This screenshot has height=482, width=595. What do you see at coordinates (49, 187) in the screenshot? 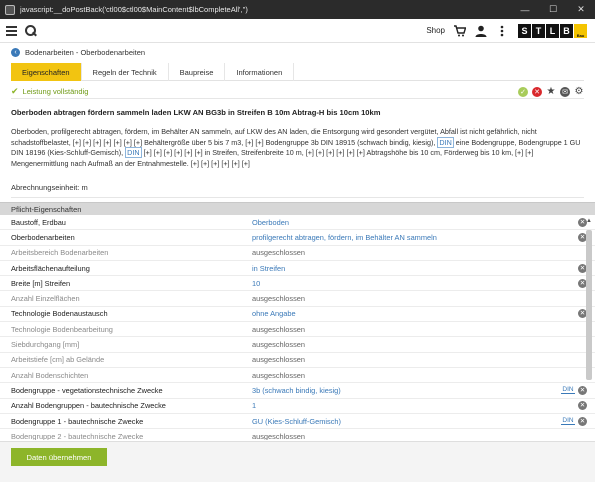
I see `billing-unit: Abrechnungseinheit: m` at bounding box center [49, 187].